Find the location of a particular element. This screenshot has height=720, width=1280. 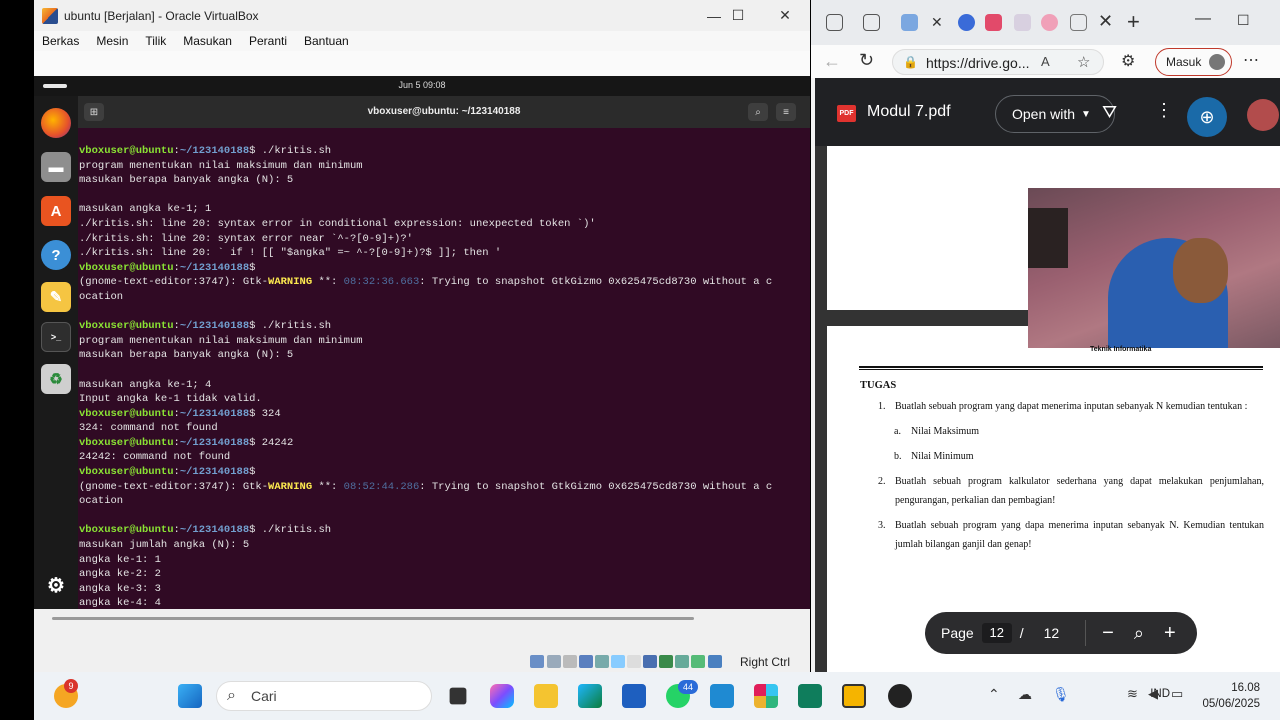

date-label: 05/06/2025 is located at coordinates (1231, 704).